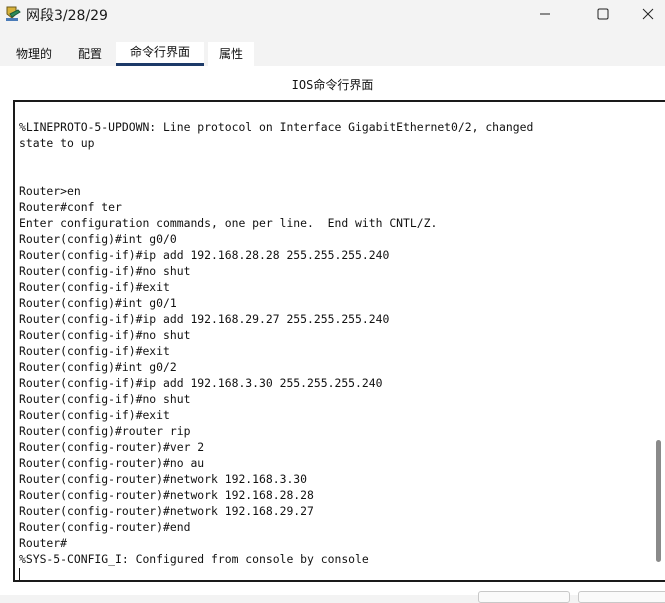 This screenshot has height=603, width=665. What do you see at coordinates (98, 367) in the screenshot?
I see `terminal-line: Router(config)#int g0/2` at bounding box center [98, 367].